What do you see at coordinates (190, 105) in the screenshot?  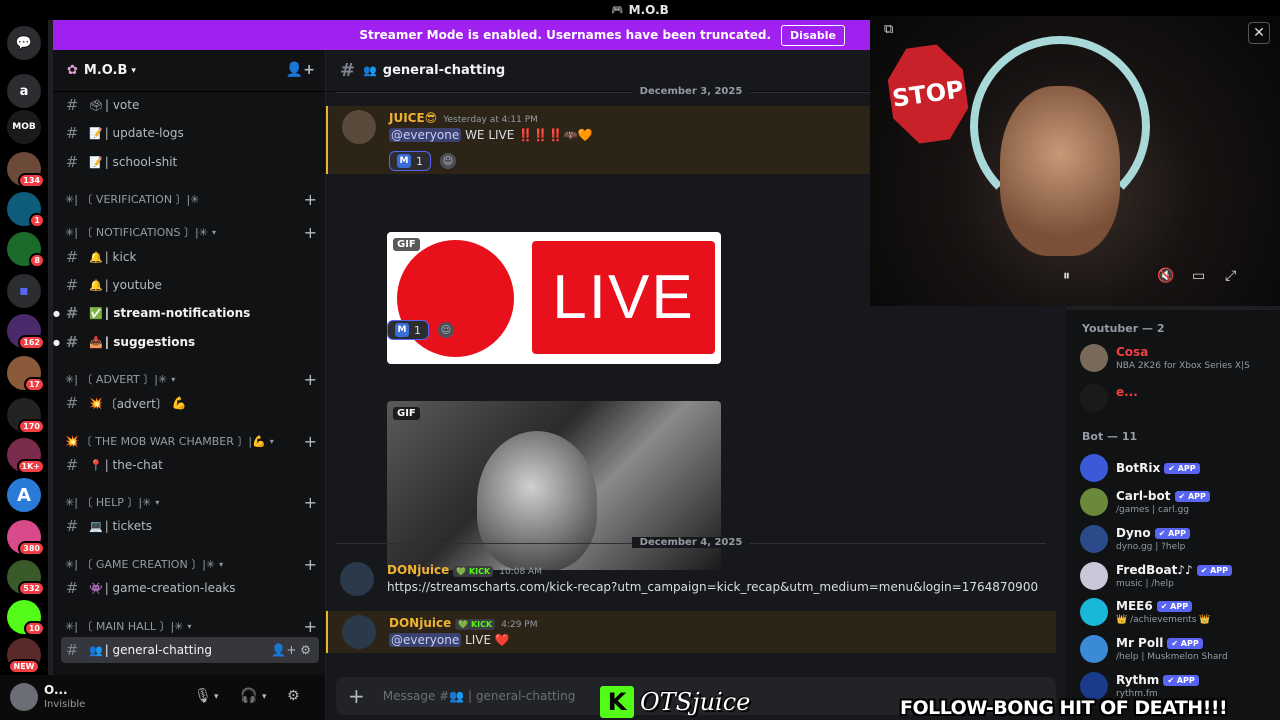 I see `channel-vote: # 🗳 | vote` at bounding box center [190, 105].